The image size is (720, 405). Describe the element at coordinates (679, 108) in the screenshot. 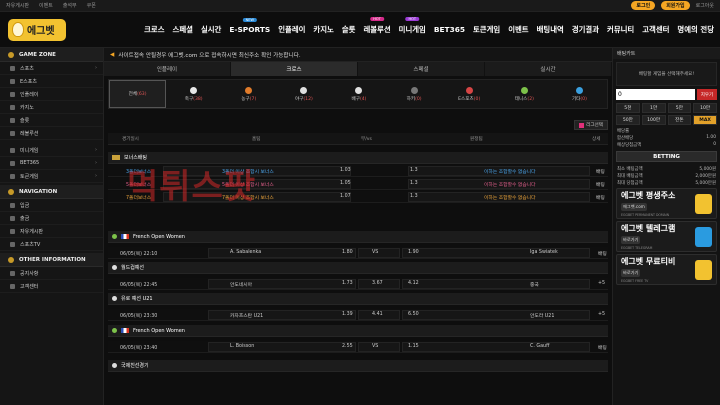

I see `amount-button-2: 5만` at that location.